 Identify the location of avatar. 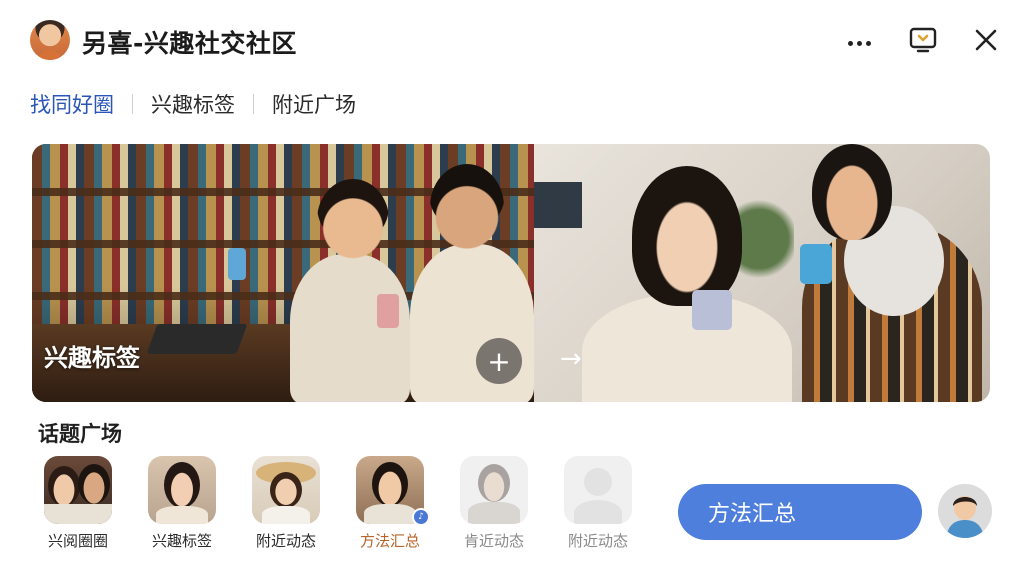
(965, 511).